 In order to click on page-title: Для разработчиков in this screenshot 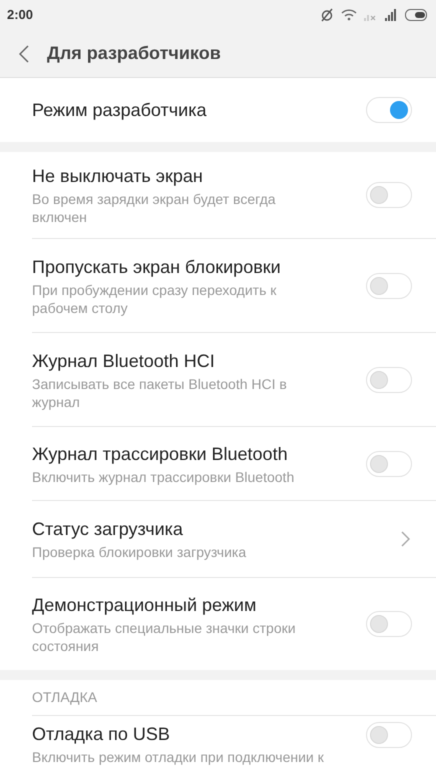, I will do `click(134, 53)`.